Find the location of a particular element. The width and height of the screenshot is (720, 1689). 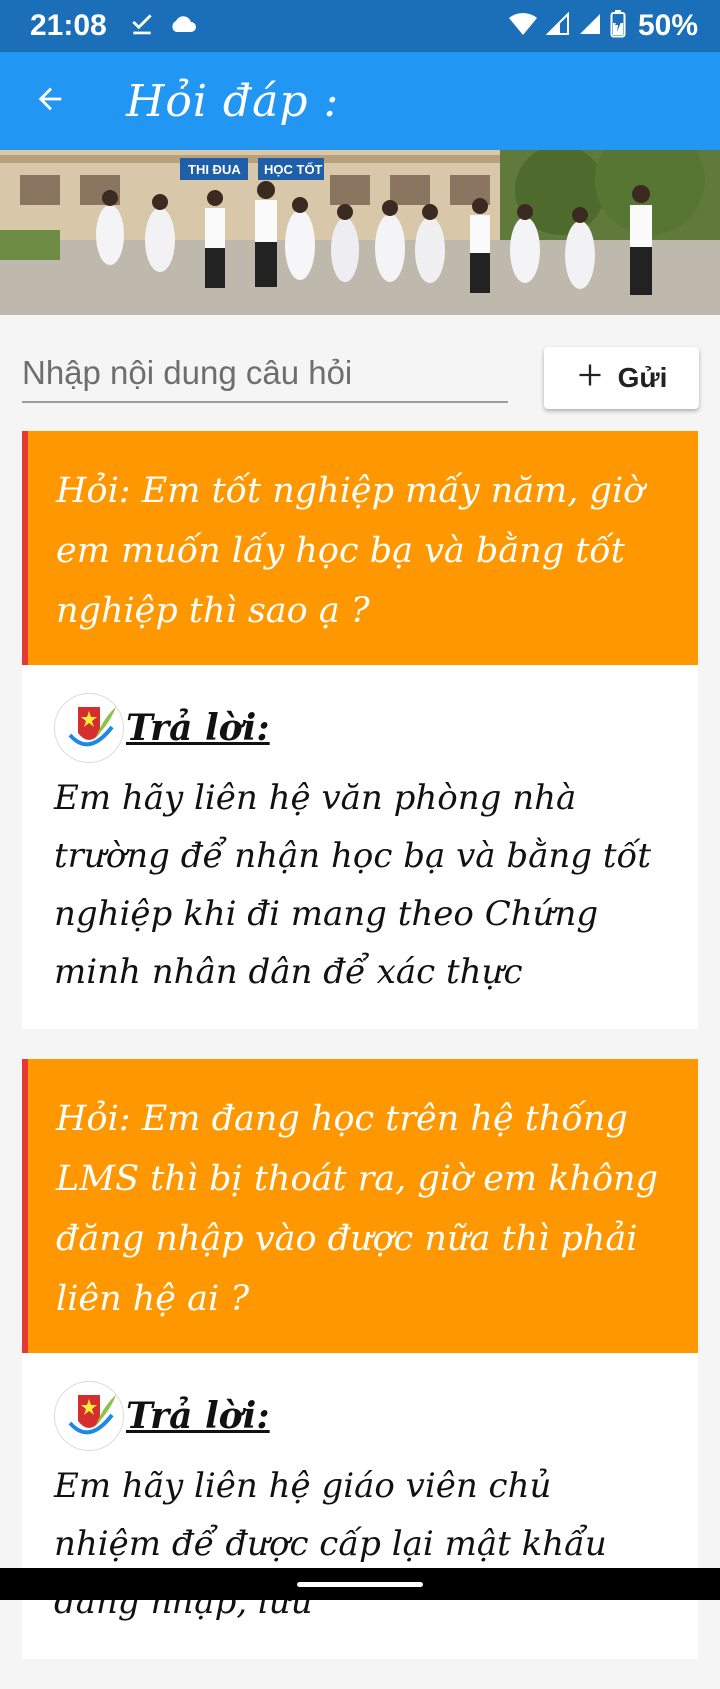

banner-image: THI ĐUA HỌC TỐT is located at coordinates (360, 232).